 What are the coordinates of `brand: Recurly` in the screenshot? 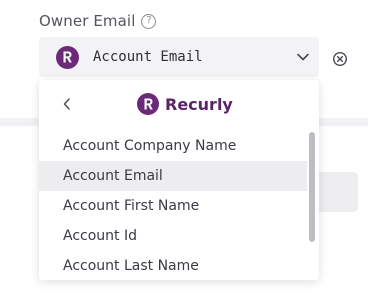 It's located at (185, 104).